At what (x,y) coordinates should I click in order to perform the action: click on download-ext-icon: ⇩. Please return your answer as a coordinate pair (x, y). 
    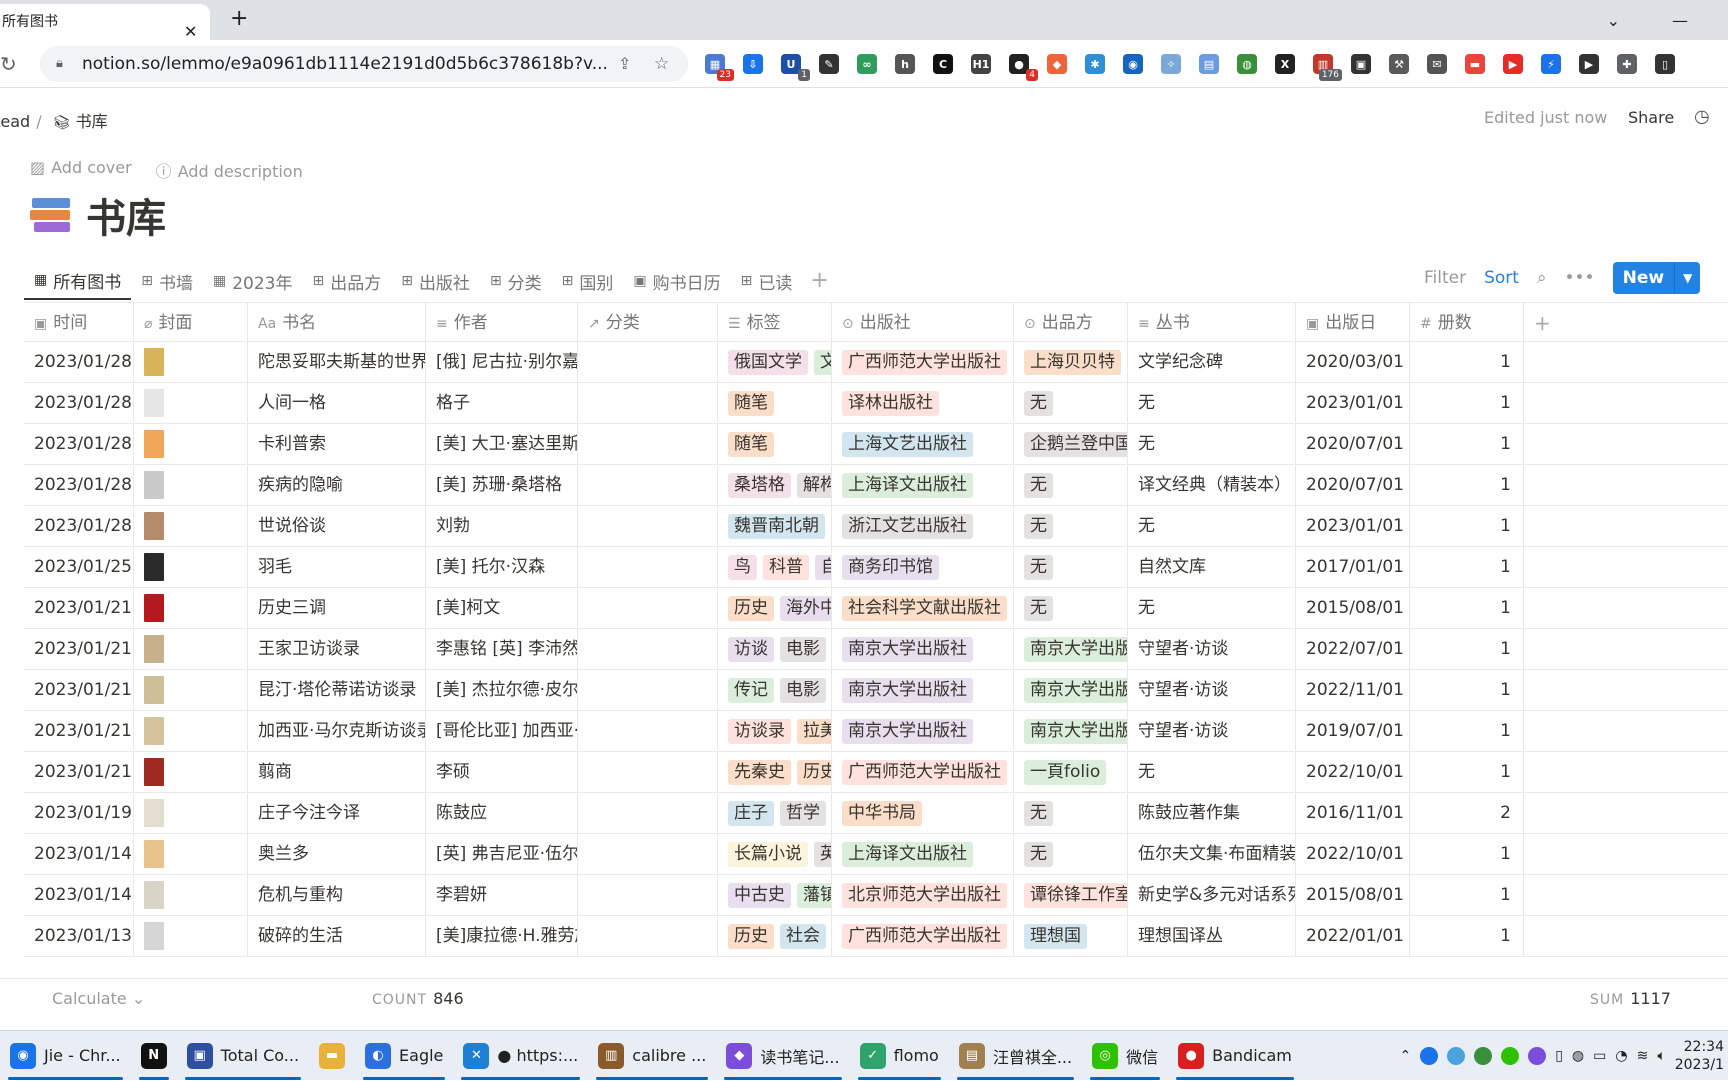
    Looking at the image, I should click on (753, 64).